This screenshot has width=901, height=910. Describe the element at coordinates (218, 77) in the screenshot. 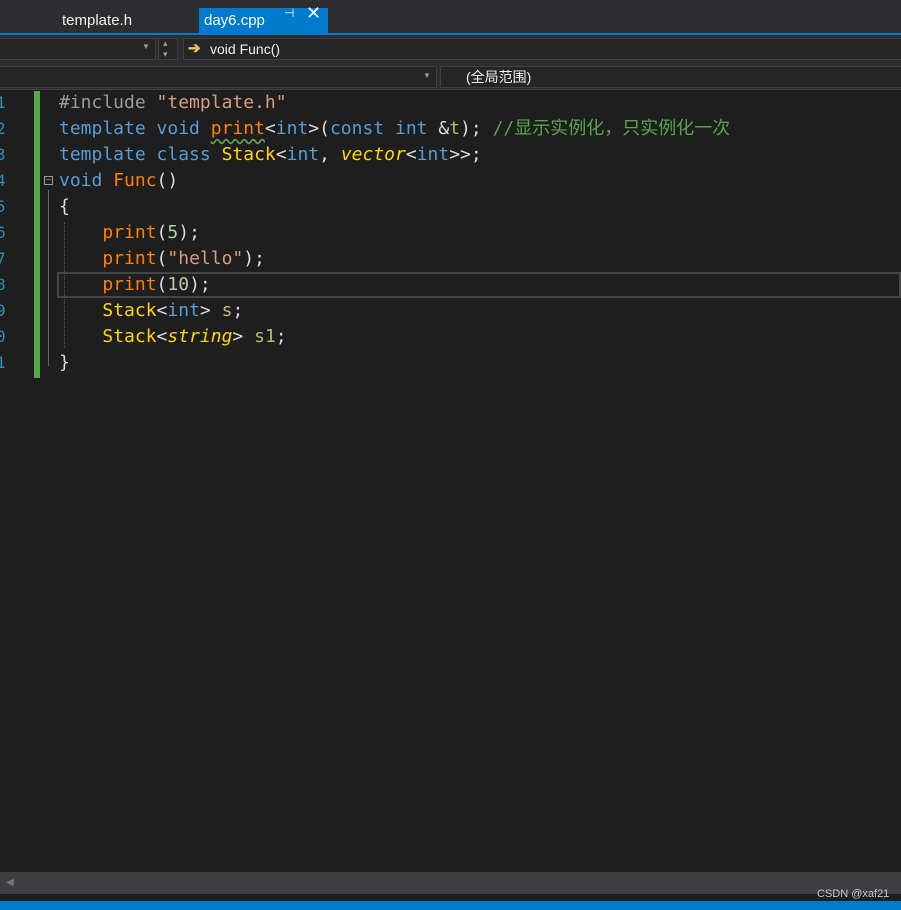

I see `member-dropdown` at that location.